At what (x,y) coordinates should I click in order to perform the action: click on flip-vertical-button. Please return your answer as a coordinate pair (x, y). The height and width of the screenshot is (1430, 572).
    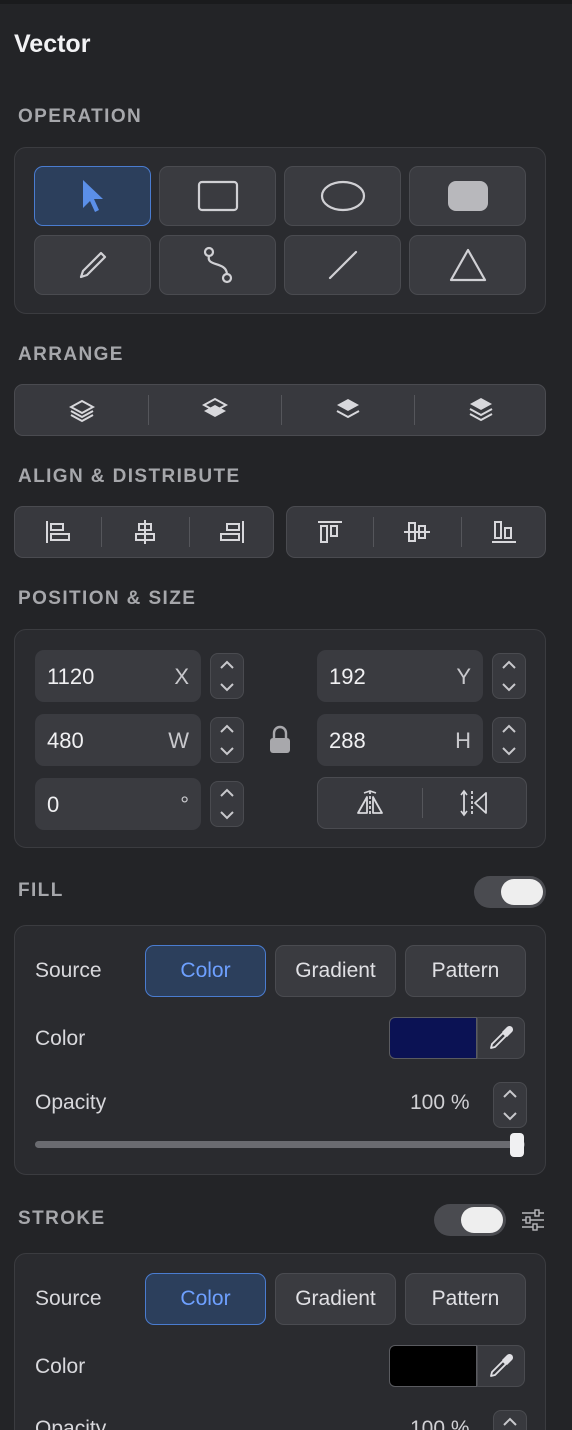
    Looking at the image, I should click on (474, 803).